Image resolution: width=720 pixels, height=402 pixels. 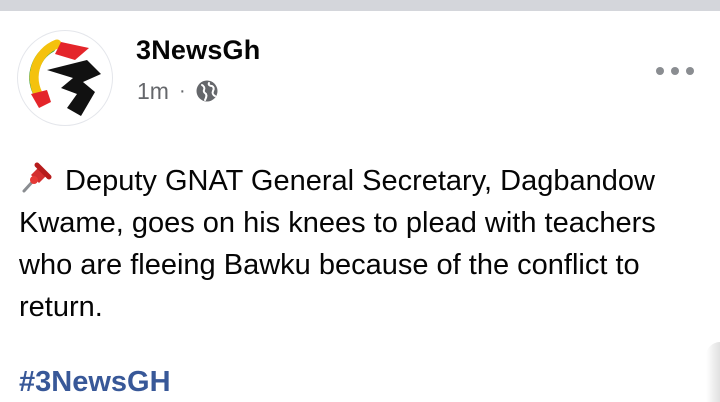 I want to click on more-options-button, so click(x=675, y=71).